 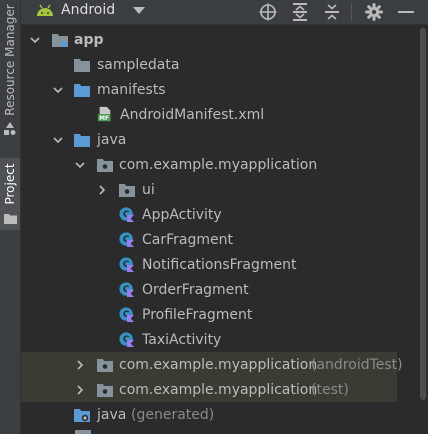 I want to click on tree-item-java-generated: java (generated), so click(x=224, y=414).